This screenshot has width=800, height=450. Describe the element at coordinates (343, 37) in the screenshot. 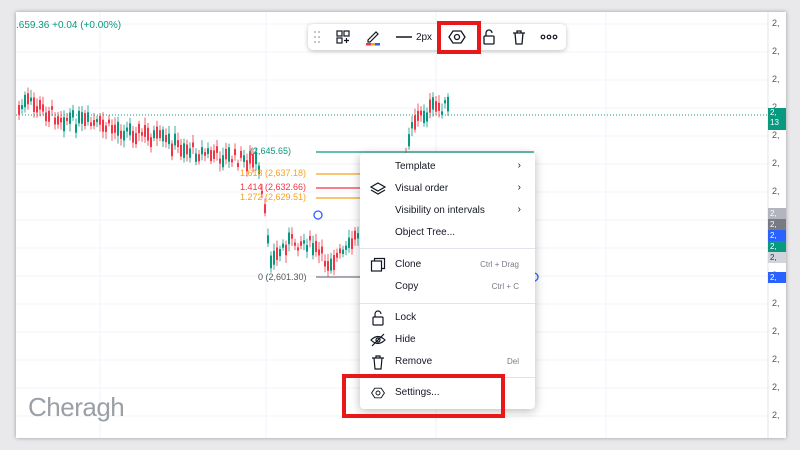

I see `object-tree-button` at that location.